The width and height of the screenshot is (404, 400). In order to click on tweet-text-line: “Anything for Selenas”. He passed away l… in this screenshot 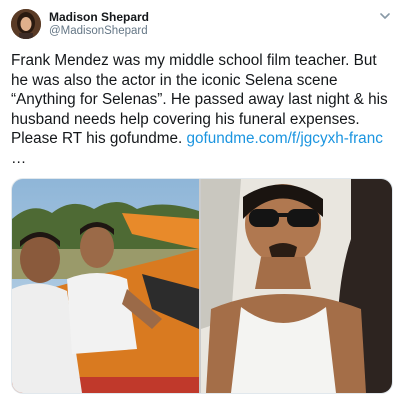, I will do `click(199, 100)`.